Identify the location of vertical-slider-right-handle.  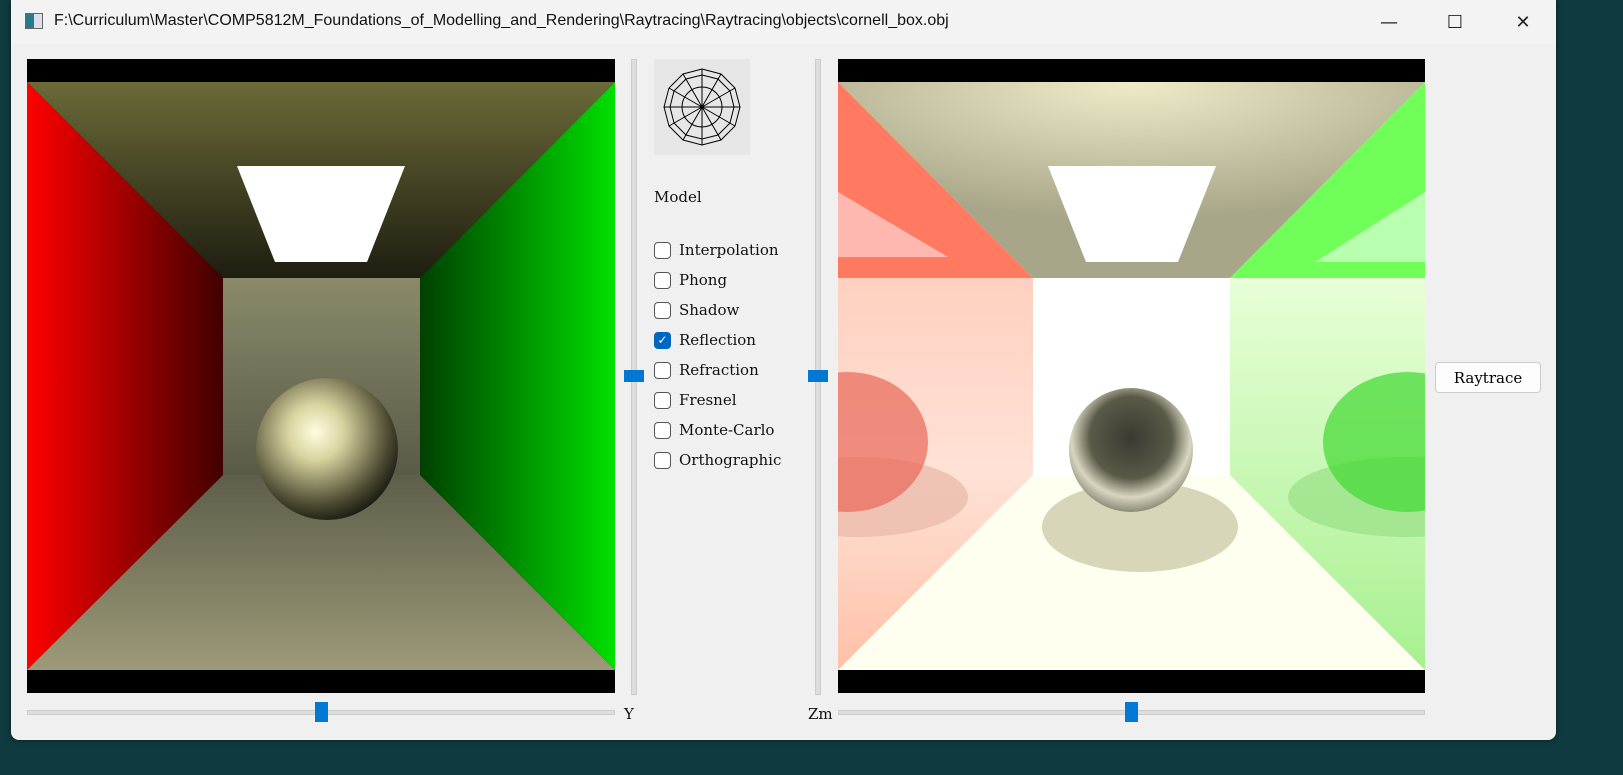
(818, 376).